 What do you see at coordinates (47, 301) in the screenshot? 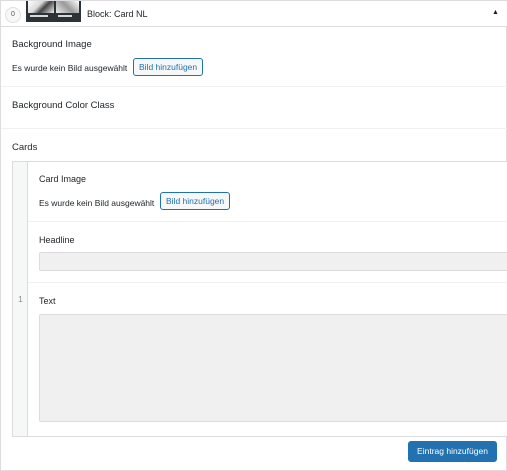
I see `subfield-label-text: Text` at bounding box center [47, 301].